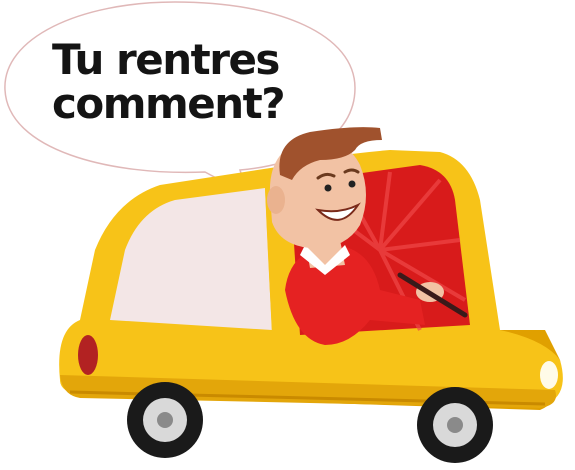 The width and height of the screenshot is (575, 470). Describe the element at coordinates (165, 420) in the screenshot. I see `rear-wheel` at that location.